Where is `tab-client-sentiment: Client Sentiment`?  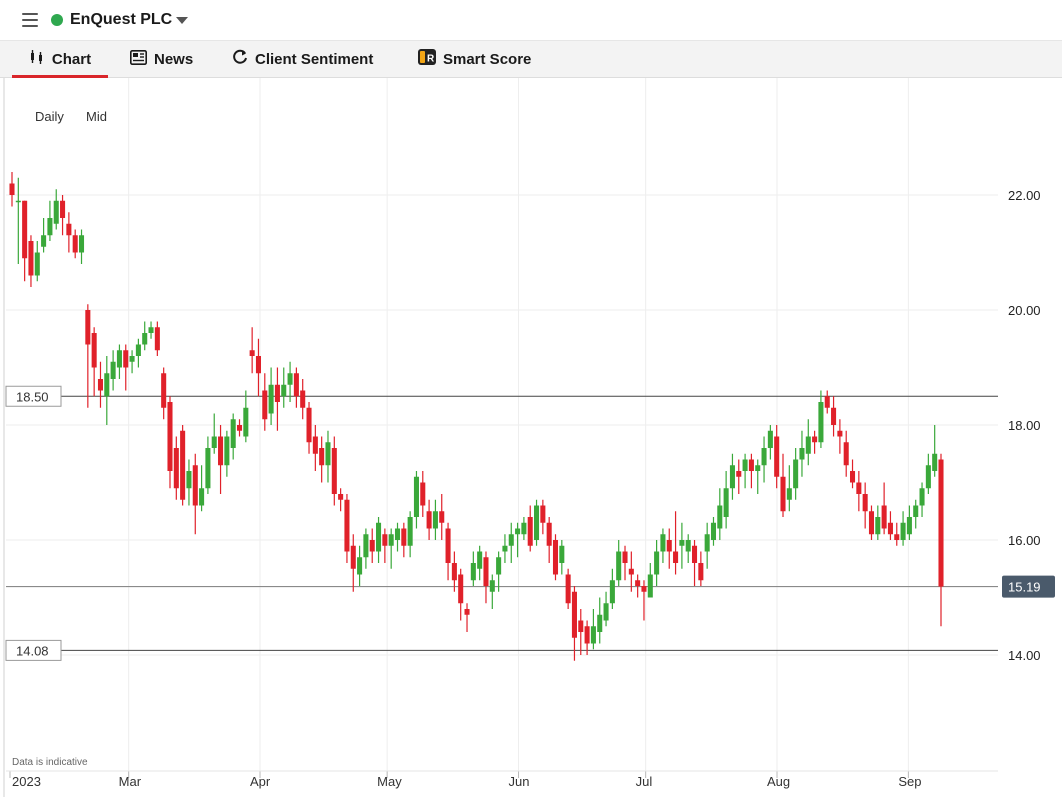
tab-client-sentiment: Client Sentiment is located at coordinates (302, 59).